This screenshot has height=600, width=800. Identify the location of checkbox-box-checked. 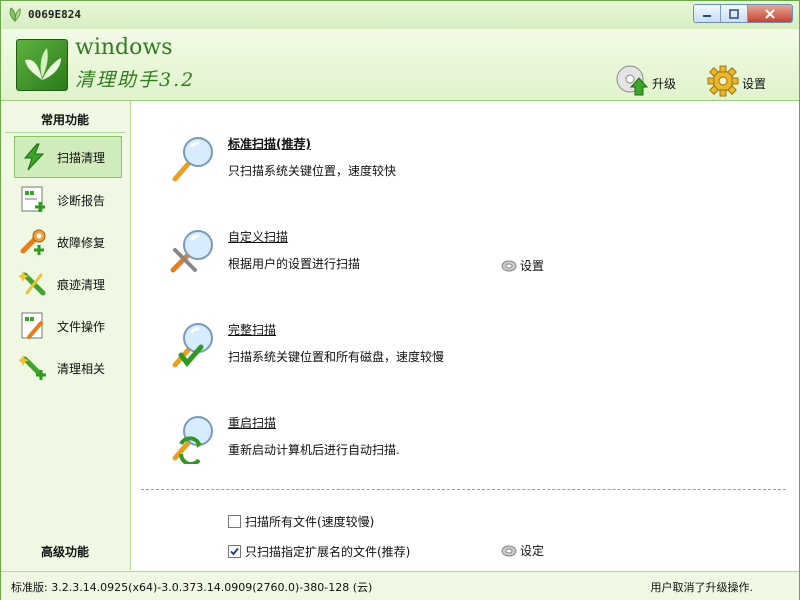
(234, 551).